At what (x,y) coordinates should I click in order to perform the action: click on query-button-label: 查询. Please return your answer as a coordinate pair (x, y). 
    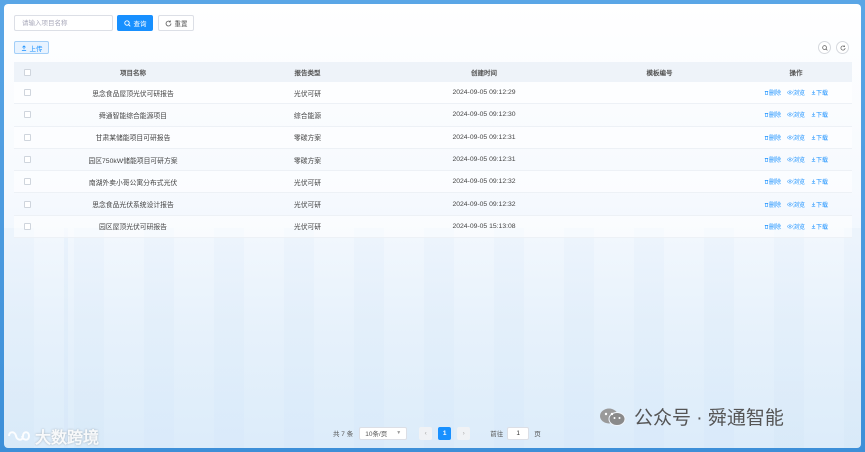
    Looking at the image, I should click on (140, 24).